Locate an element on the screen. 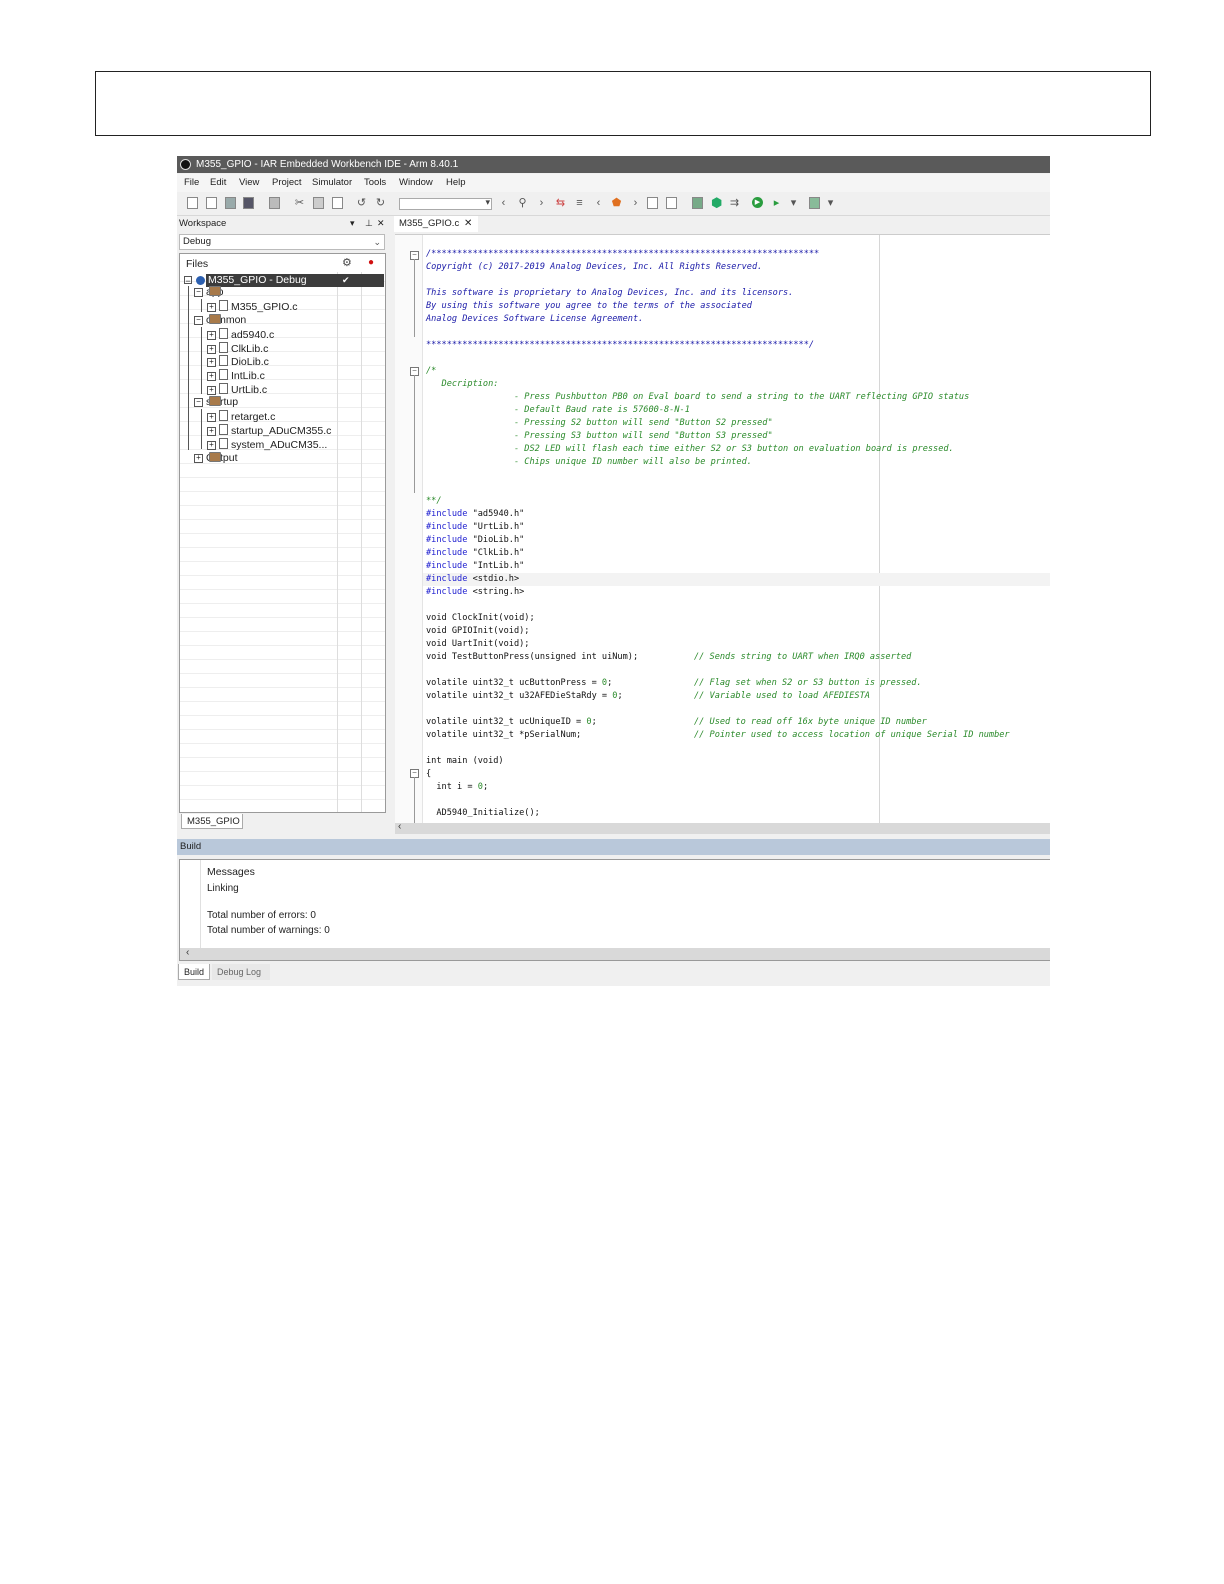 This screenshot has width=1224, height=1584. toggle-breakpoint-icon: ⬢ is located at coordinates (716, 202).